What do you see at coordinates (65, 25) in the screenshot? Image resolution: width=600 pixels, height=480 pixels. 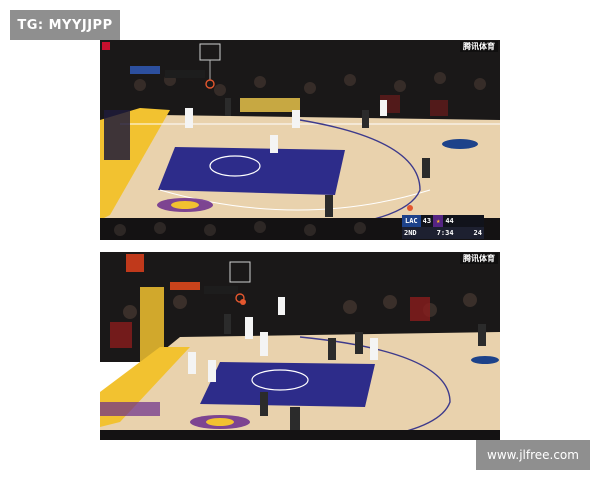 I see `channel-tag-label: TG: MYYJJPP` at bounding box center [65, 25].